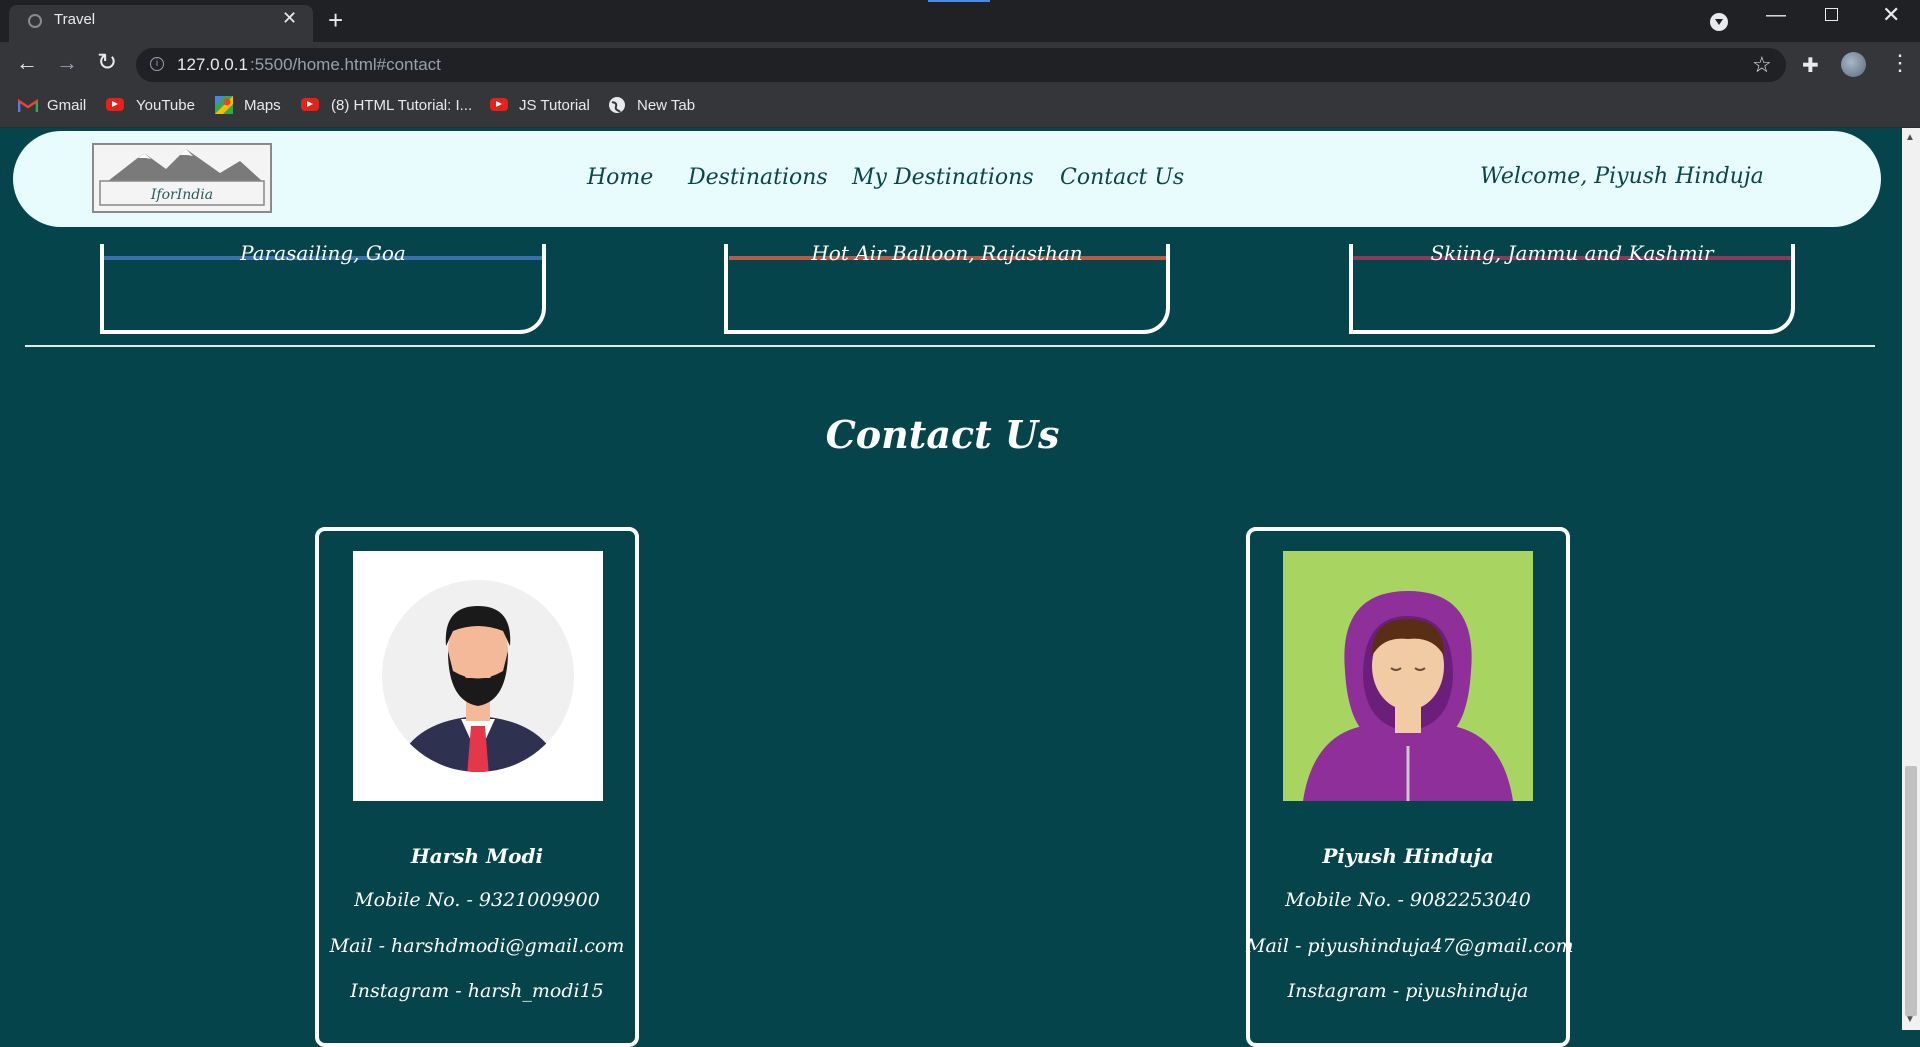 The height and width of the screenshot is (1047, 1920). I want to click on site-logo: IforIndia, so click(182, 178).